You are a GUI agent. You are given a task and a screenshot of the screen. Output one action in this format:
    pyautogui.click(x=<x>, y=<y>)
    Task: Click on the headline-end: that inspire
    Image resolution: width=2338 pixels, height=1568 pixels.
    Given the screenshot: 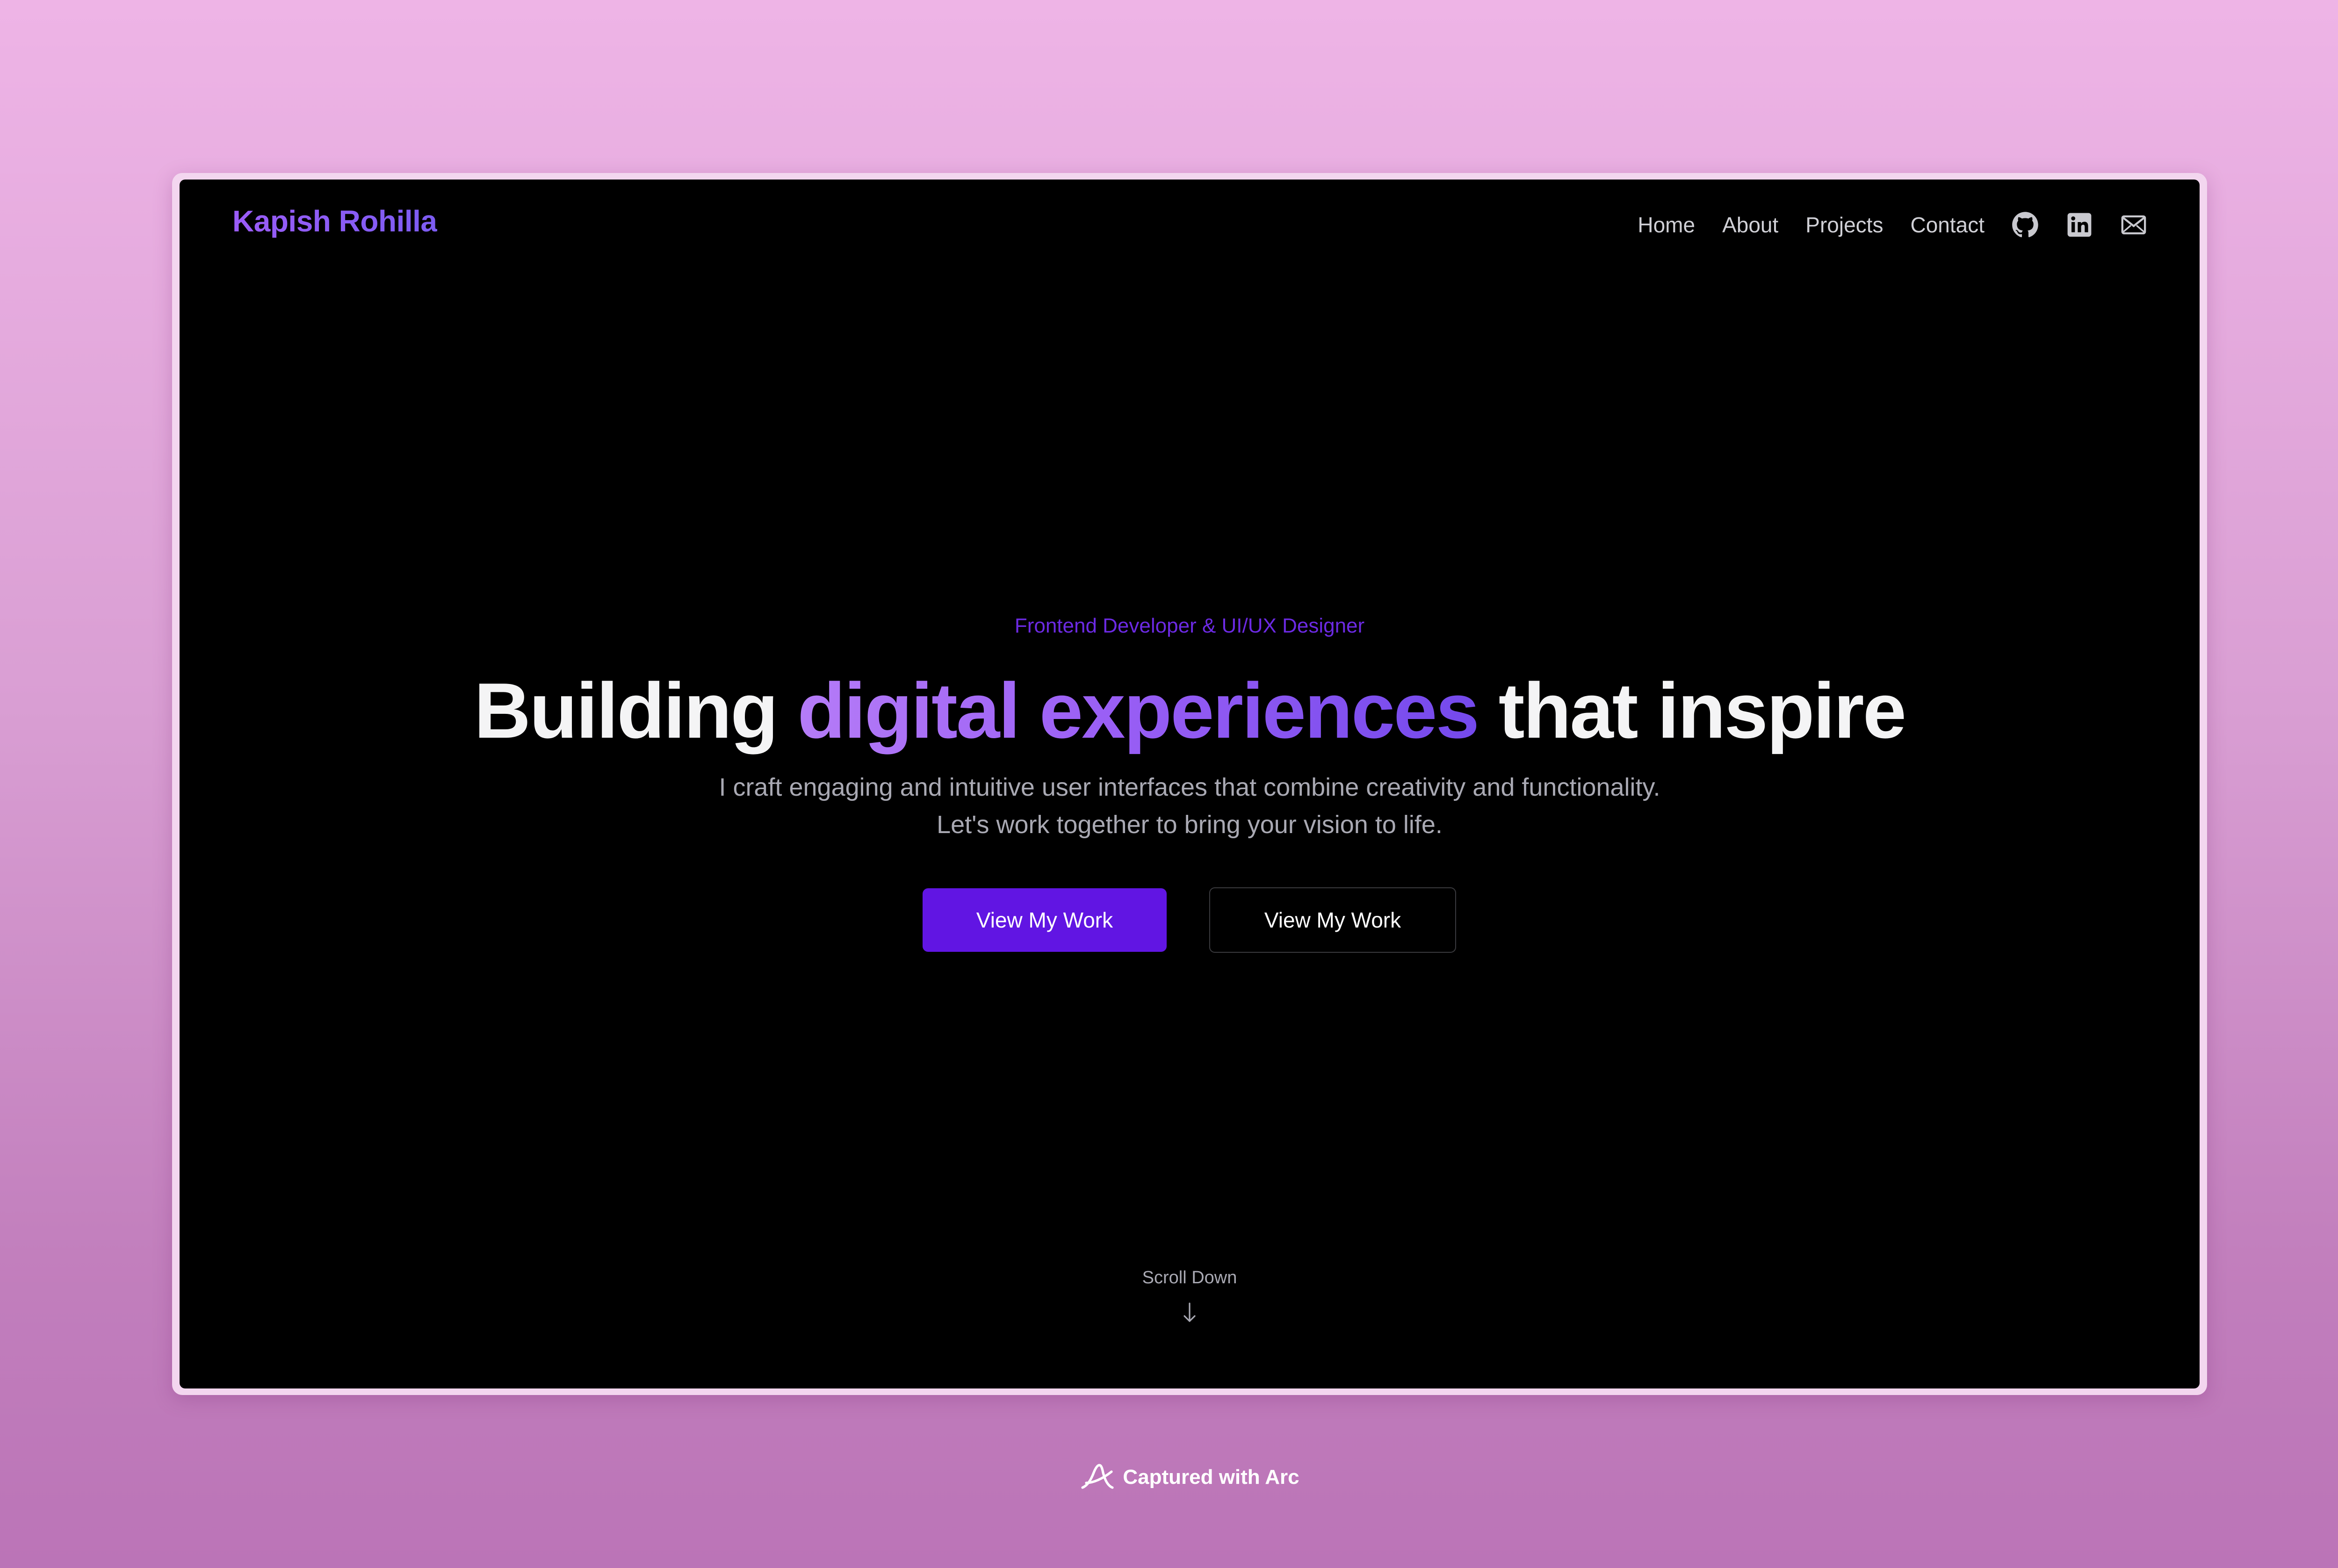 What is the action you would take?
    pyautogui.click(x=1692, y=711)
    